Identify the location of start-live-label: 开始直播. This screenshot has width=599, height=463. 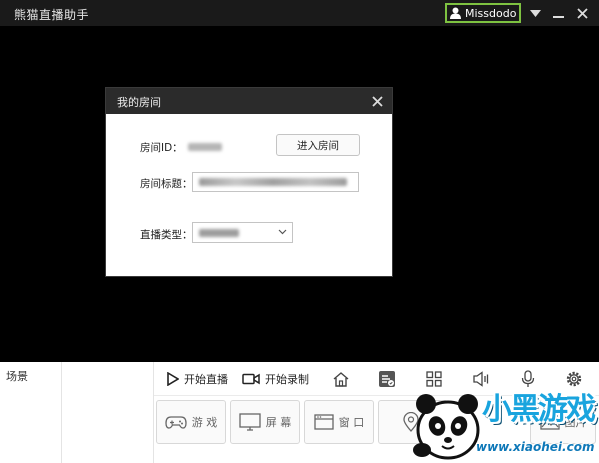
(206, 379).